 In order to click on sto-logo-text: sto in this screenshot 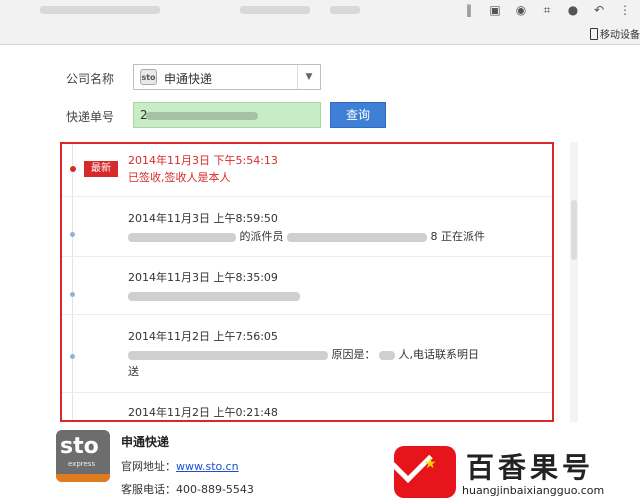, I will do `click(79, 446)`.